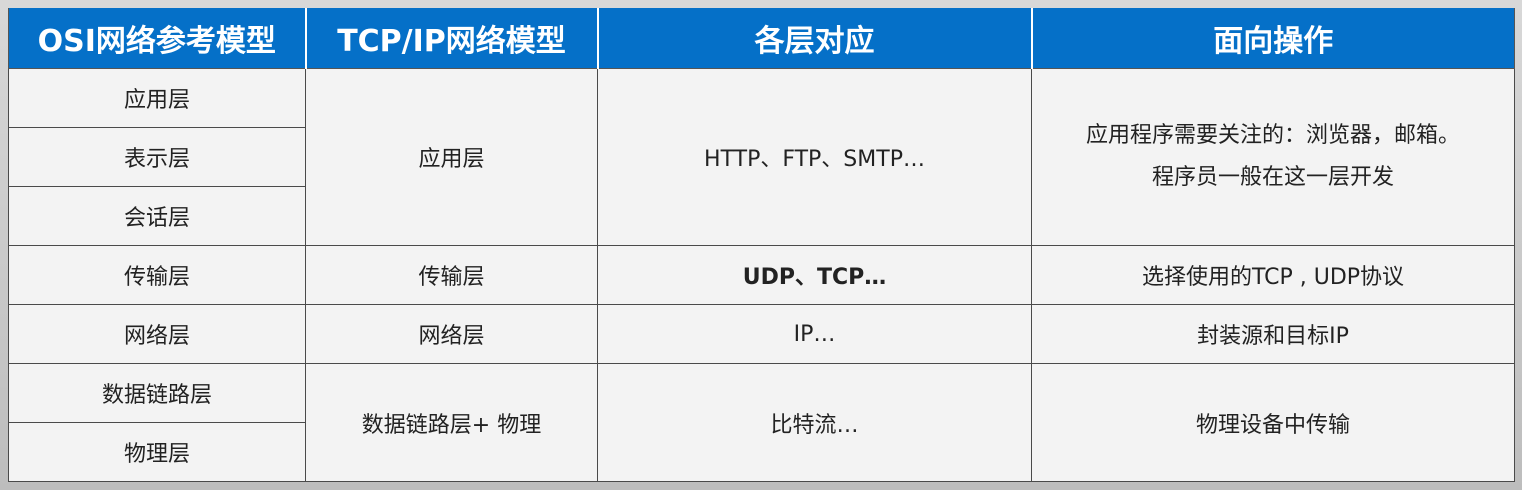 This screenshot has height=490, width=1522. Describe the element at coordinates (1273, 275) in the screenshot. I see `operations-transport: 选择使用的TCP , UDP协议` at that location.